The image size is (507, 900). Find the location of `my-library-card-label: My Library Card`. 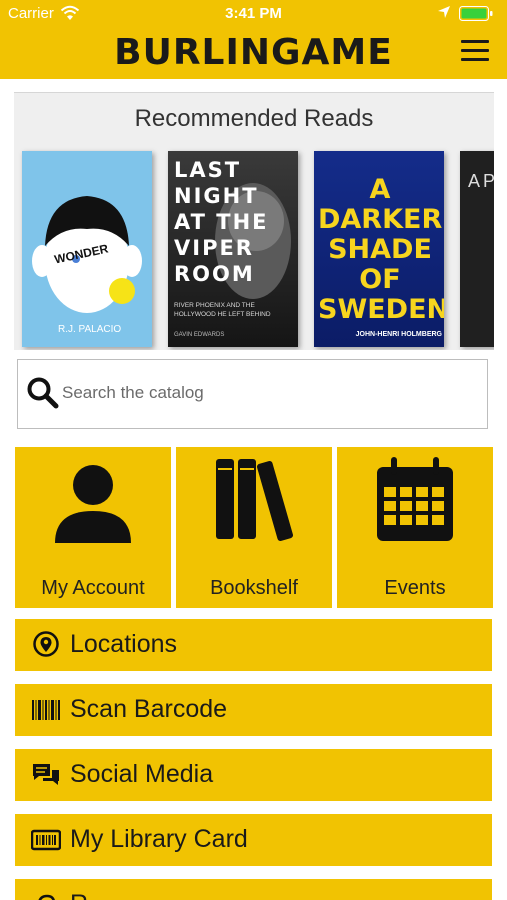

my-library-card-label: My Library Card is located at coordinates (159, 839).